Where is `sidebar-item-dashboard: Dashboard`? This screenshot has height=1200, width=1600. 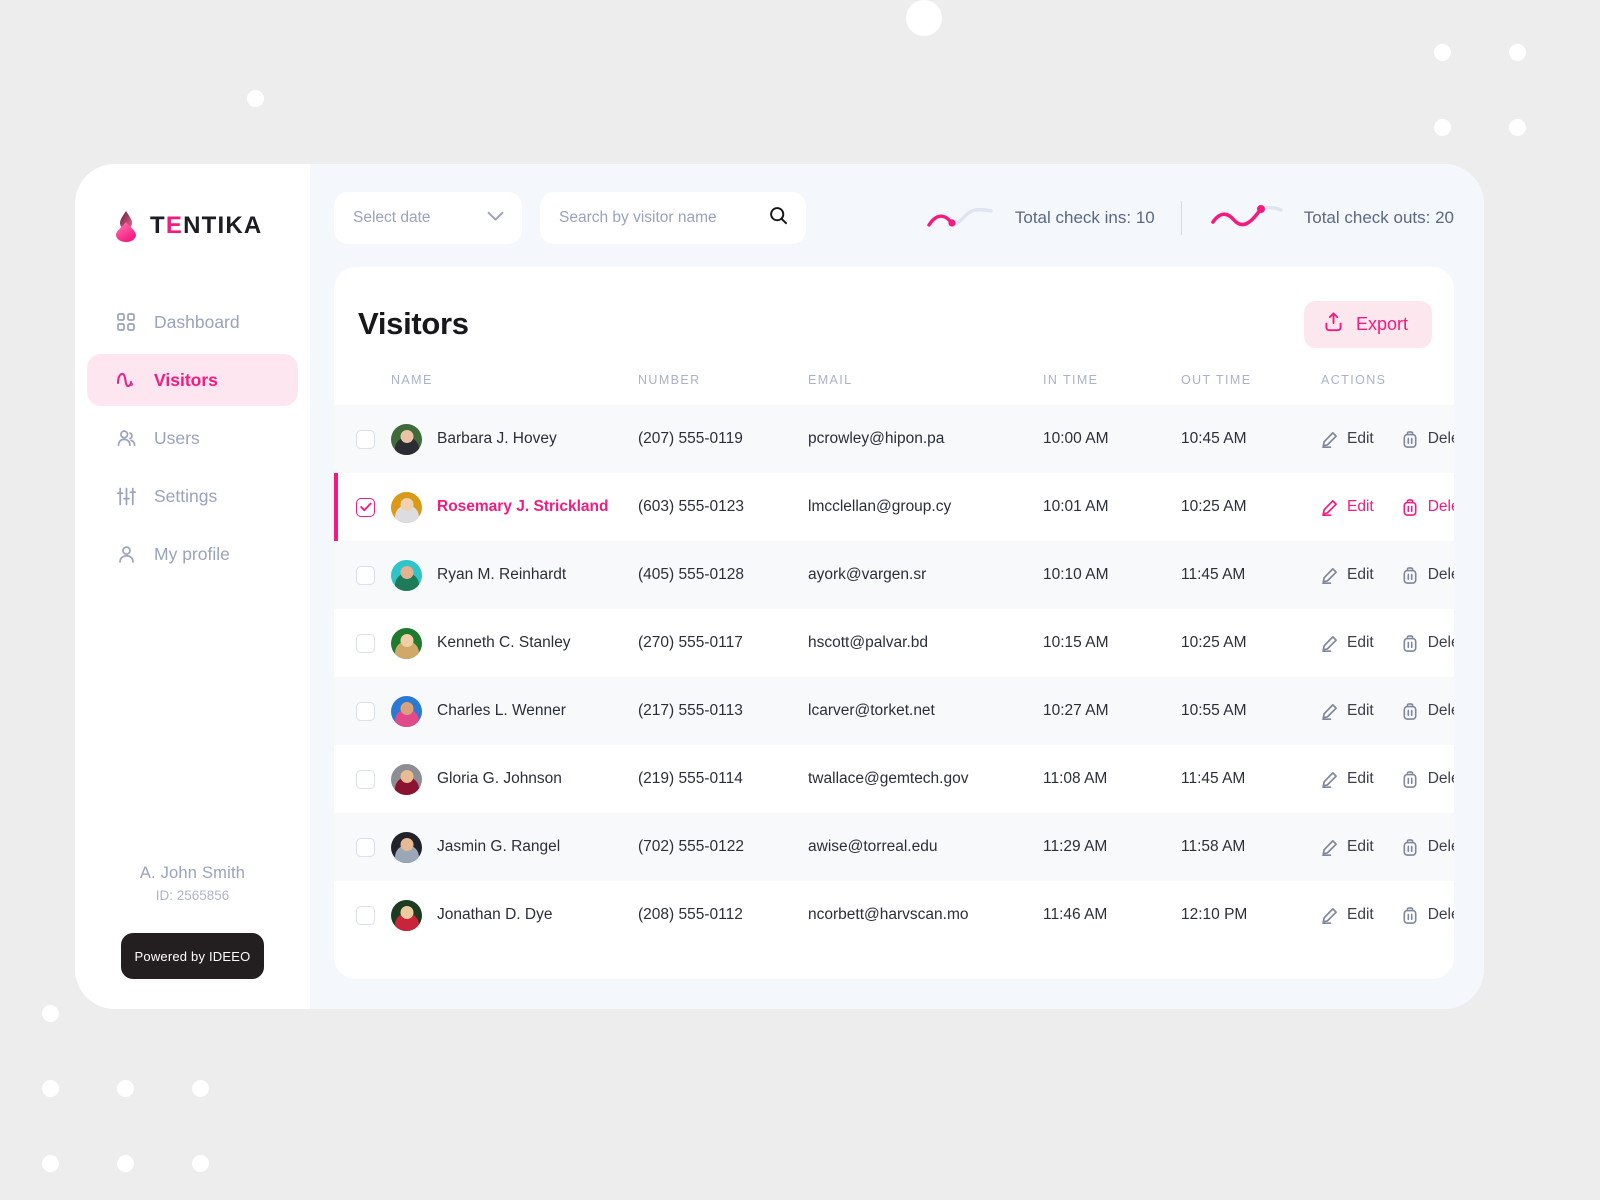
sidebar-item-dashboard: Dashboard is located at coordinates (192, 322).